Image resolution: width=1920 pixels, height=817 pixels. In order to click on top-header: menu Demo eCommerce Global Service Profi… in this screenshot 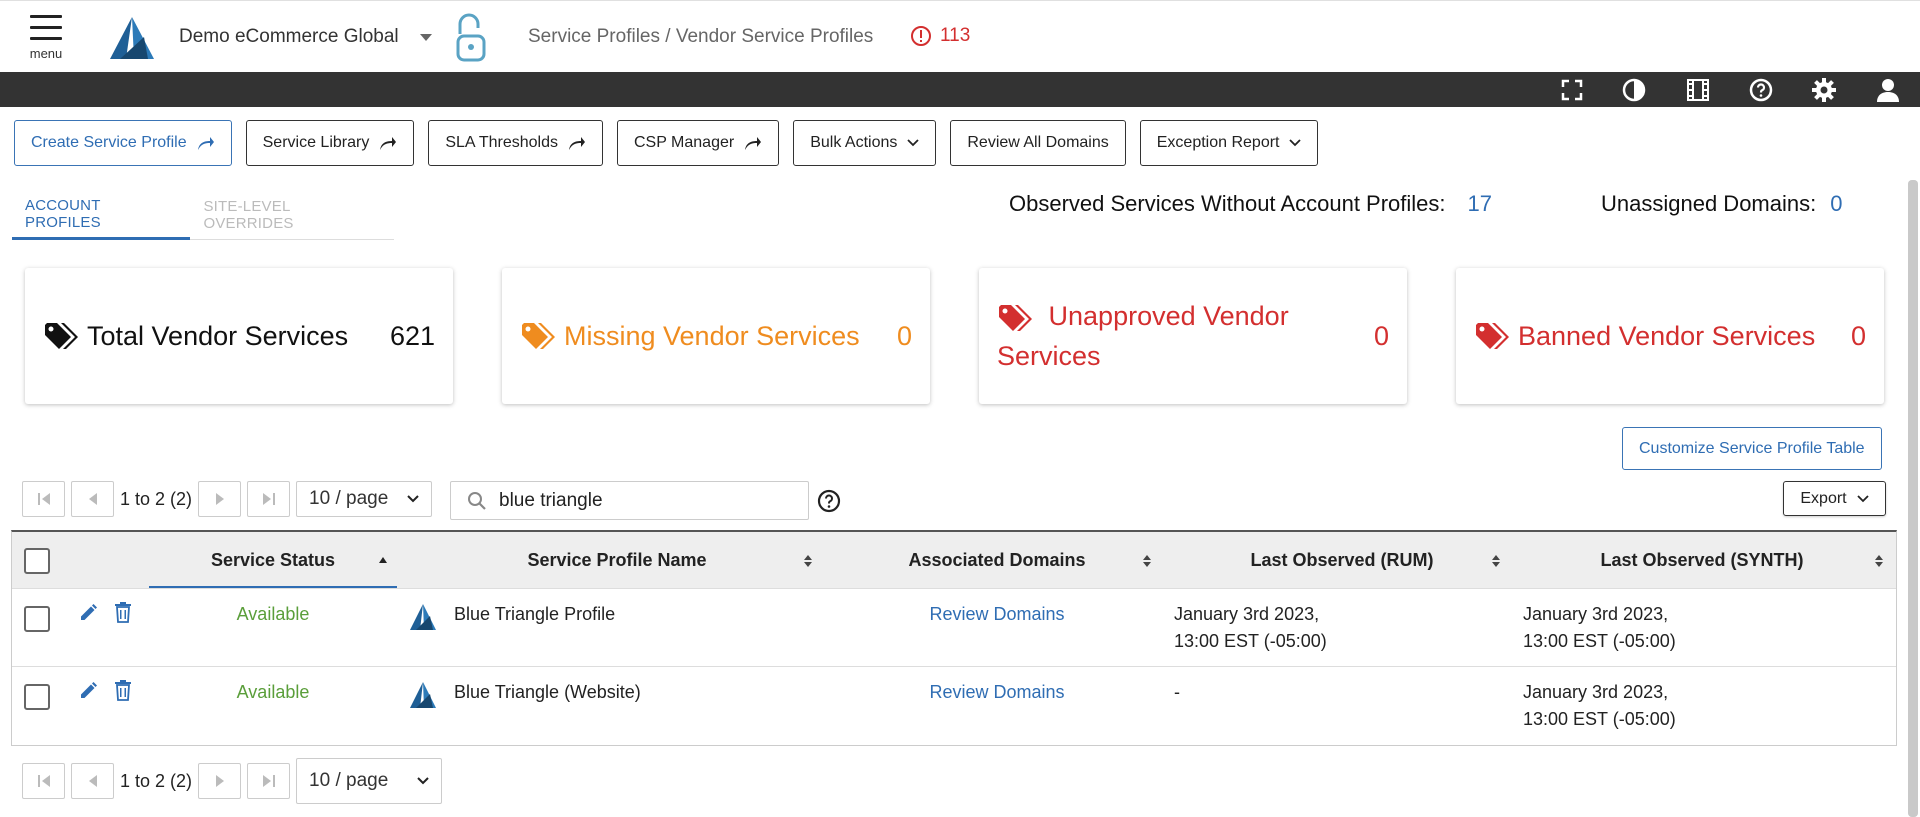, I will do `click(960, 36)`.